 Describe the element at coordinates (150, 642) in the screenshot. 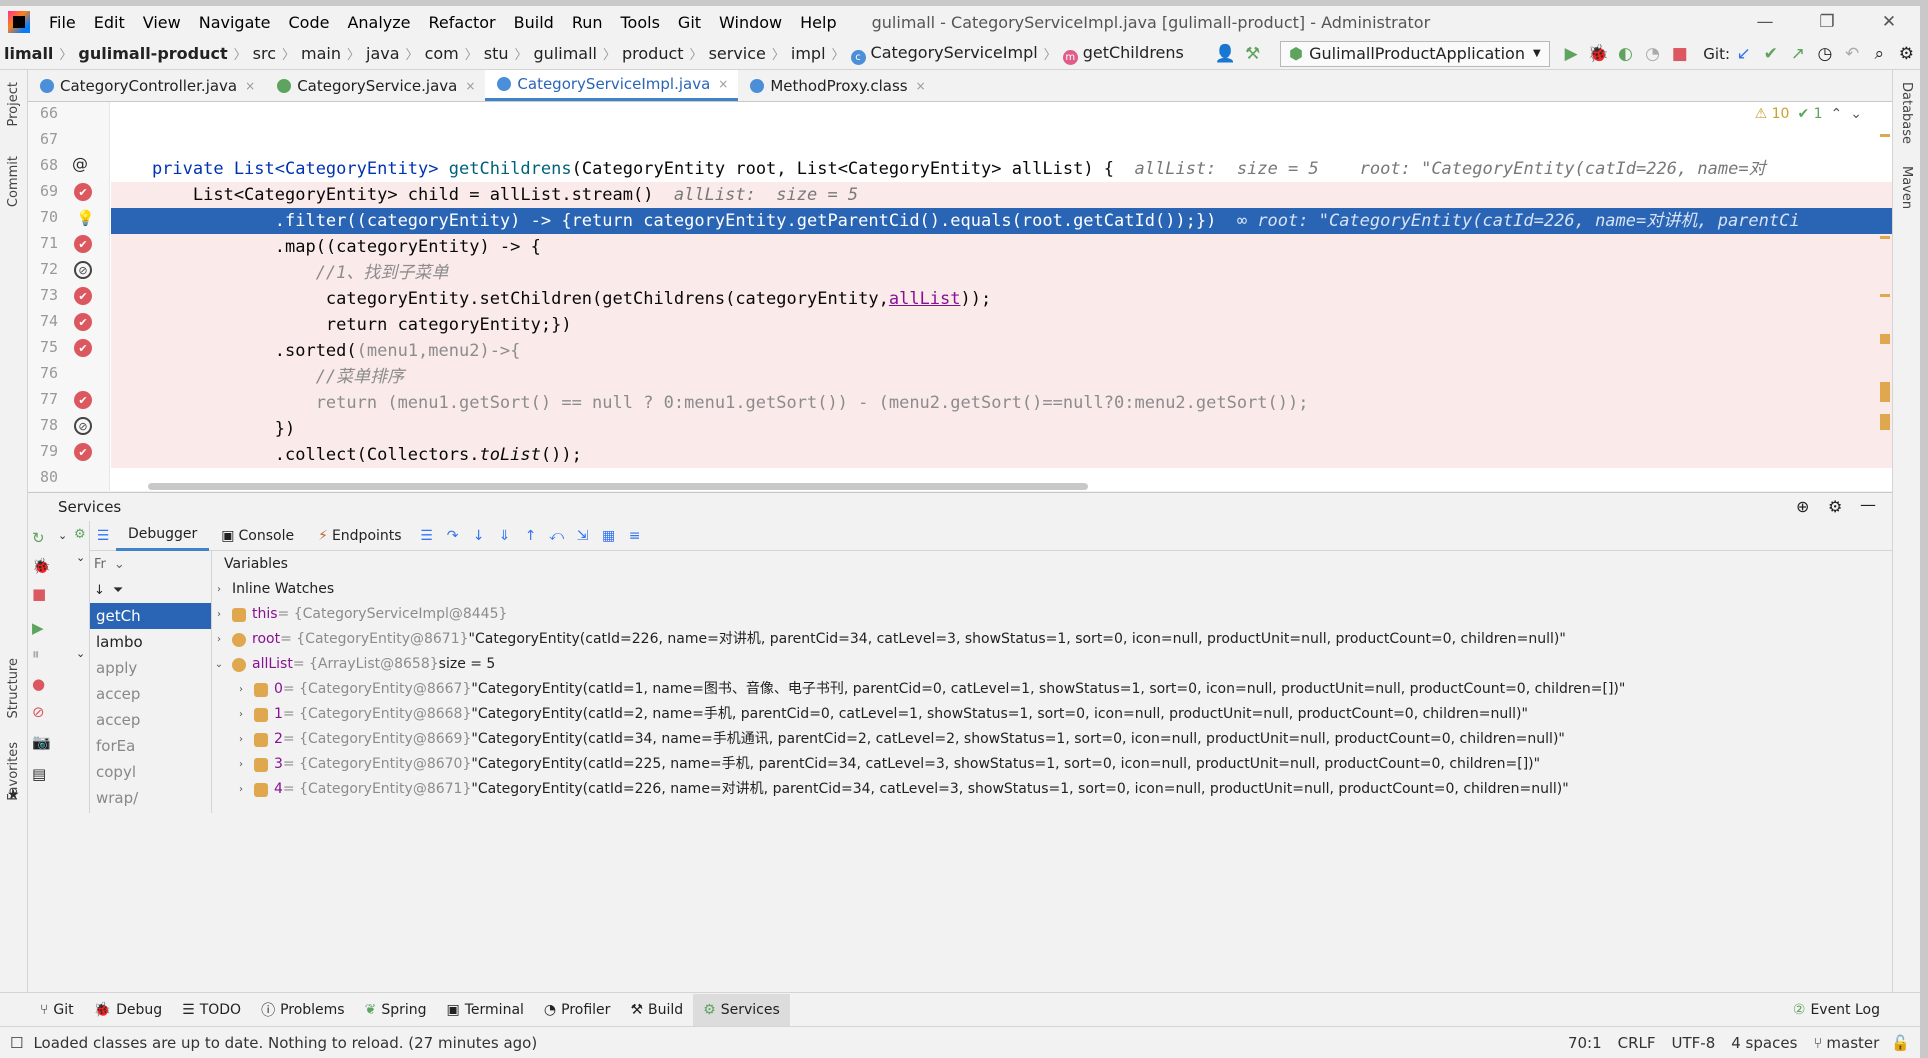

I see `frame-item: lambo` at that location.